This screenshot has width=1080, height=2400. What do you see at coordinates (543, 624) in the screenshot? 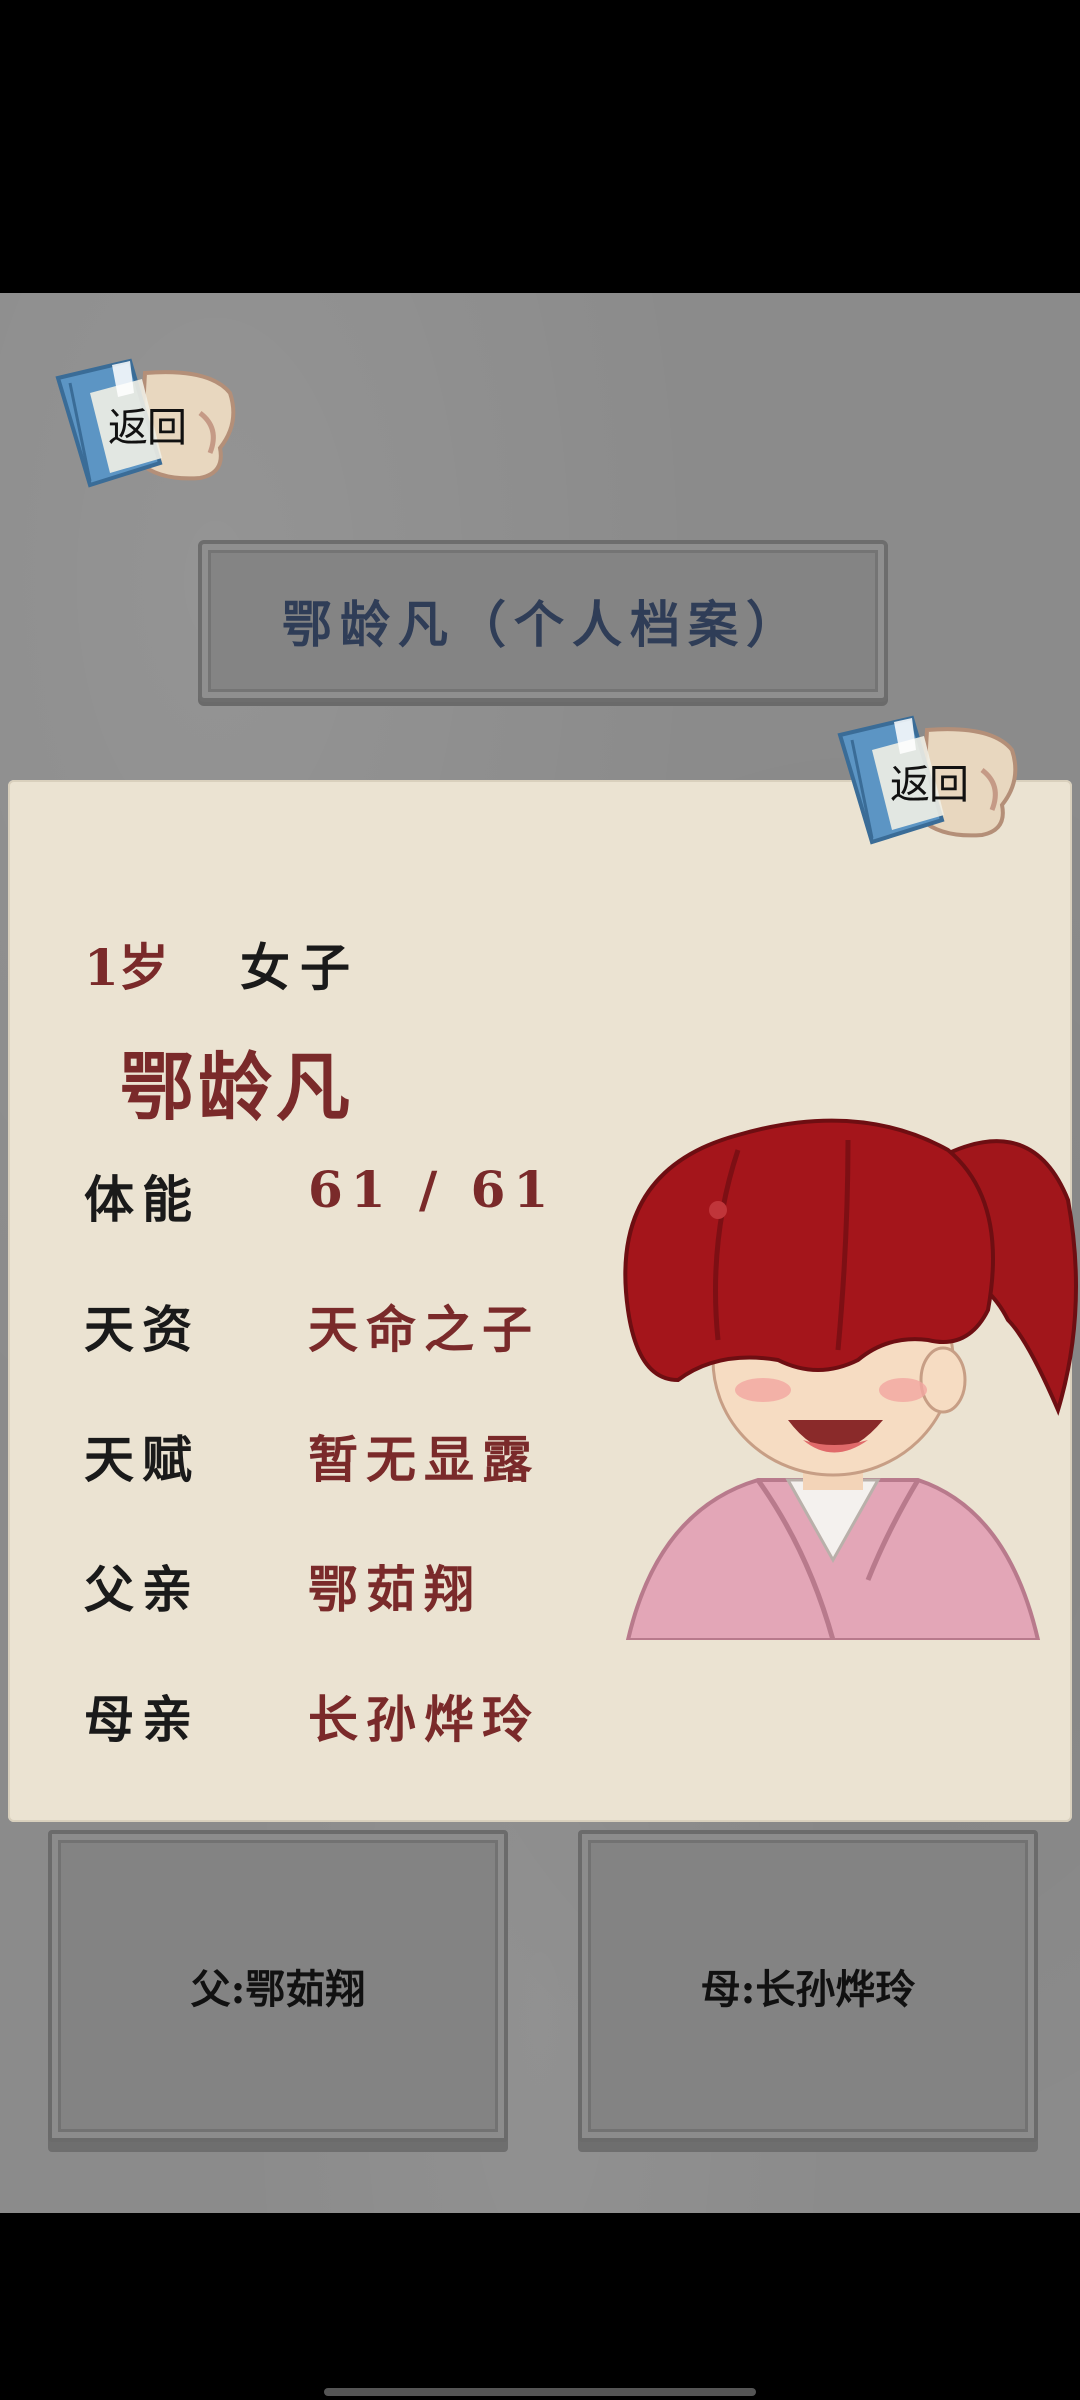
I see `page-title: 鄂龄凡（个人档案）` at bounding box center [543, 624].